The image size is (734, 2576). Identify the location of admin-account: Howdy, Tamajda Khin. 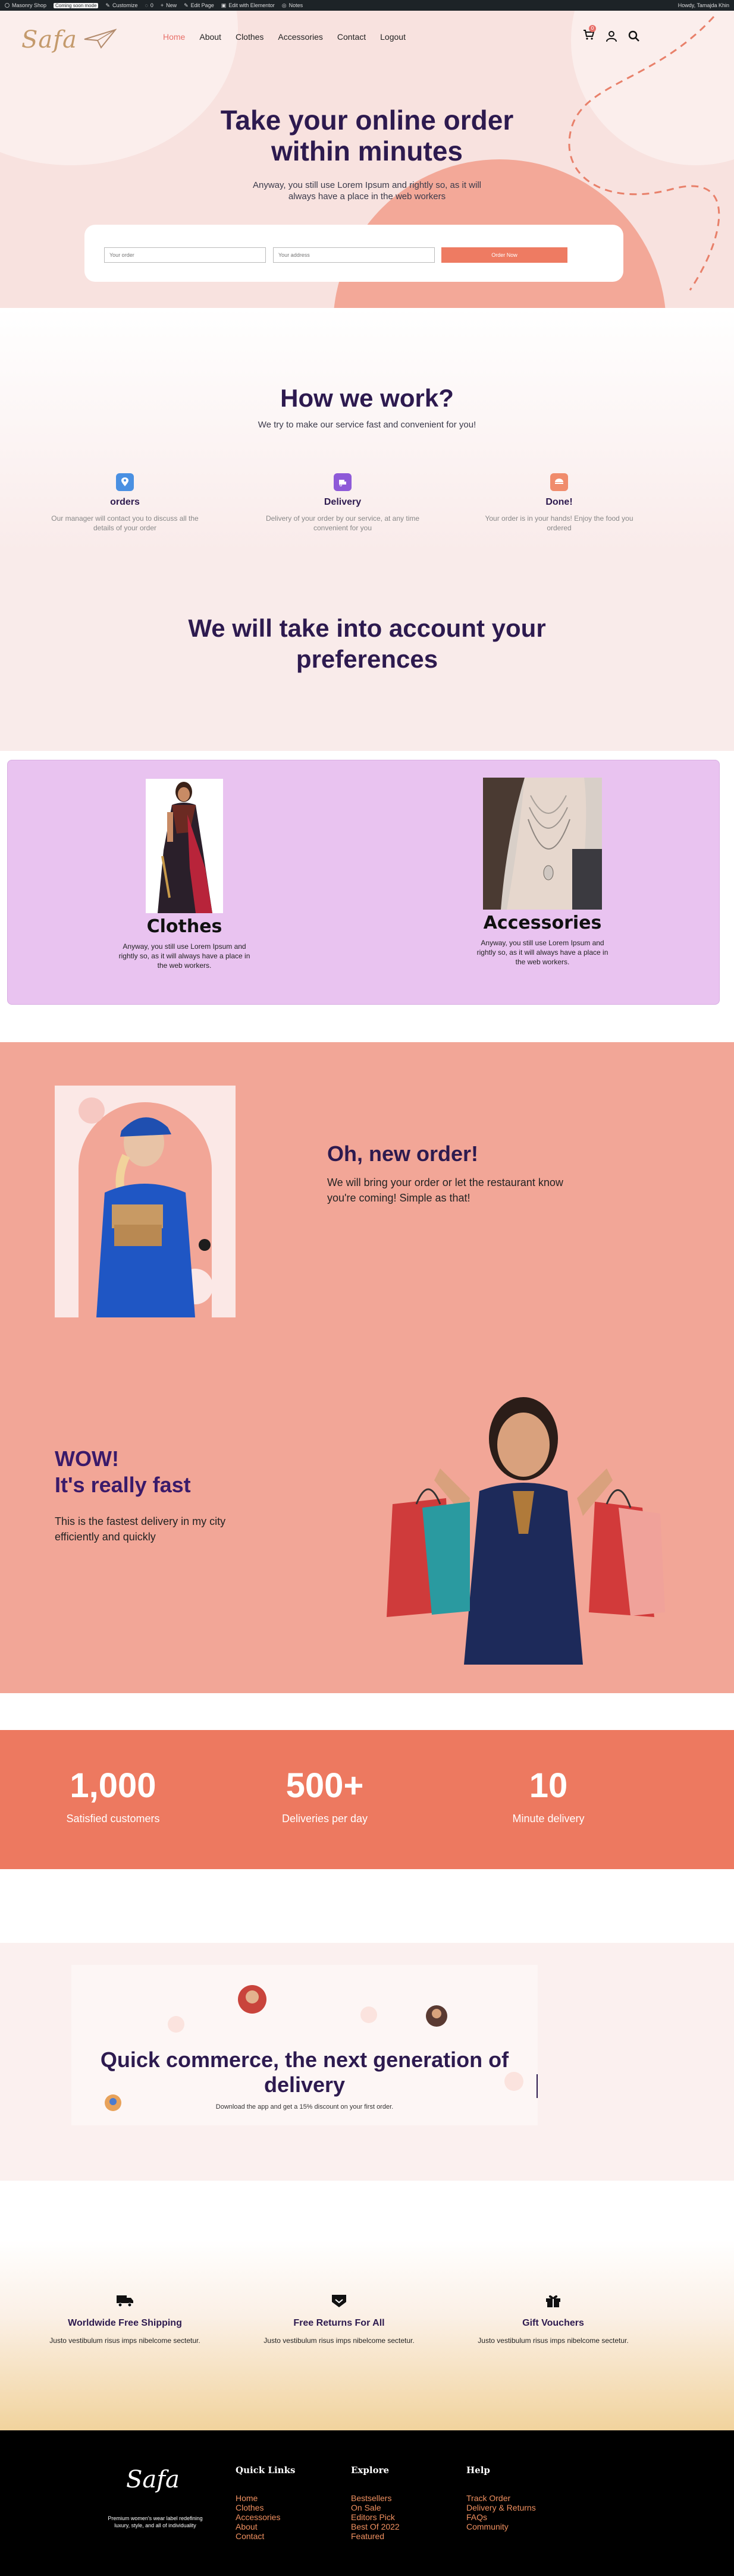
(703, 5).